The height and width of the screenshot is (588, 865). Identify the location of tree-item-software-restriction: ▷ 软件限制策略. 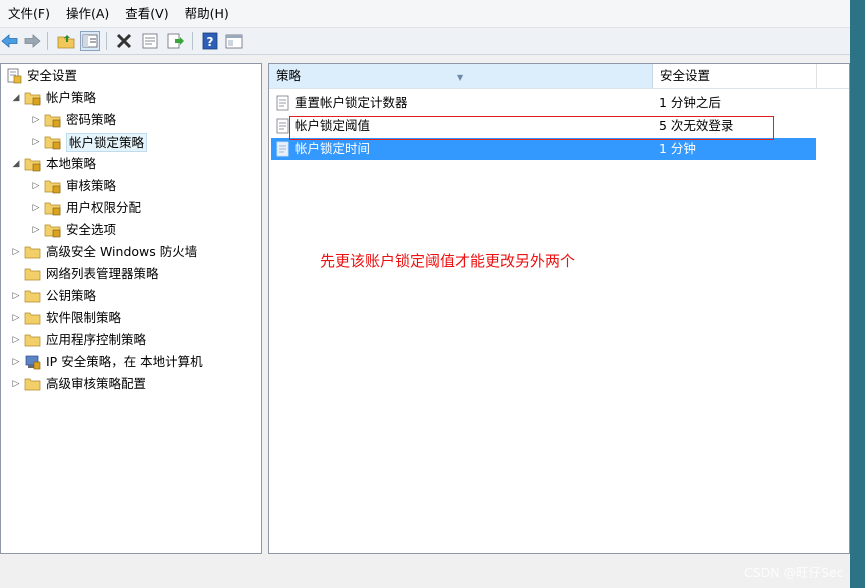
(66, 318).